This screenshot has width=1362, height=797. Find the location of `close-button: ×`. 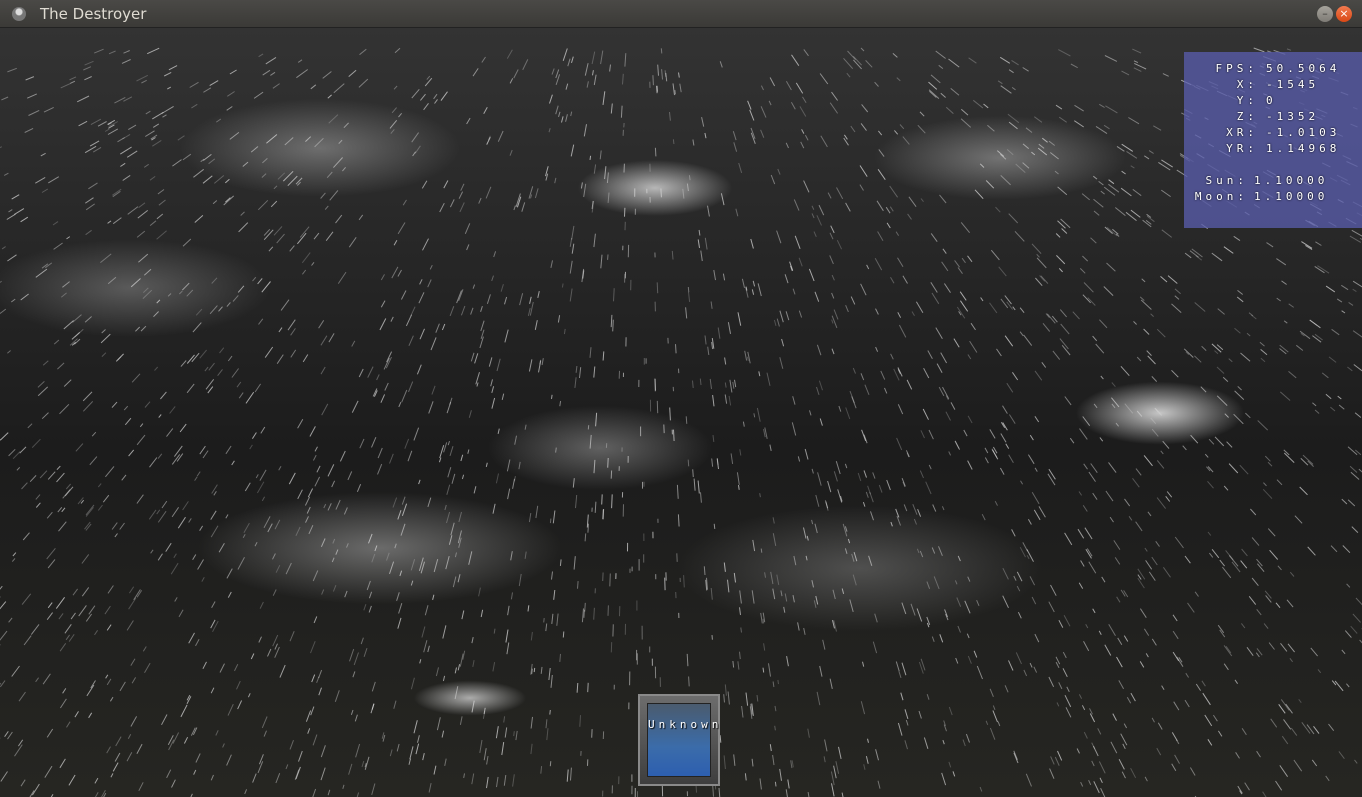

close-button: × is located at coordinates (1344, 14).